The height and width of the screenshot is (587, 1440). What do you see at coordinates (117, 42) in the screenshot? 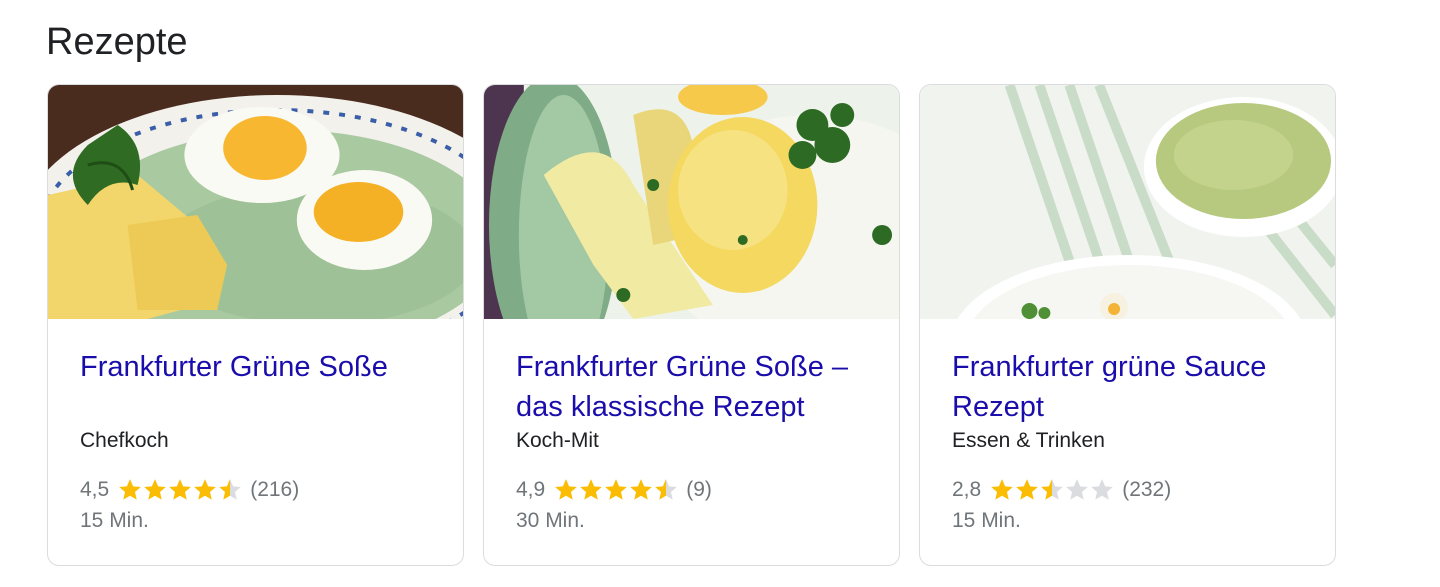
I see `section-title: Rezepte` at bounding box center [117, 42].